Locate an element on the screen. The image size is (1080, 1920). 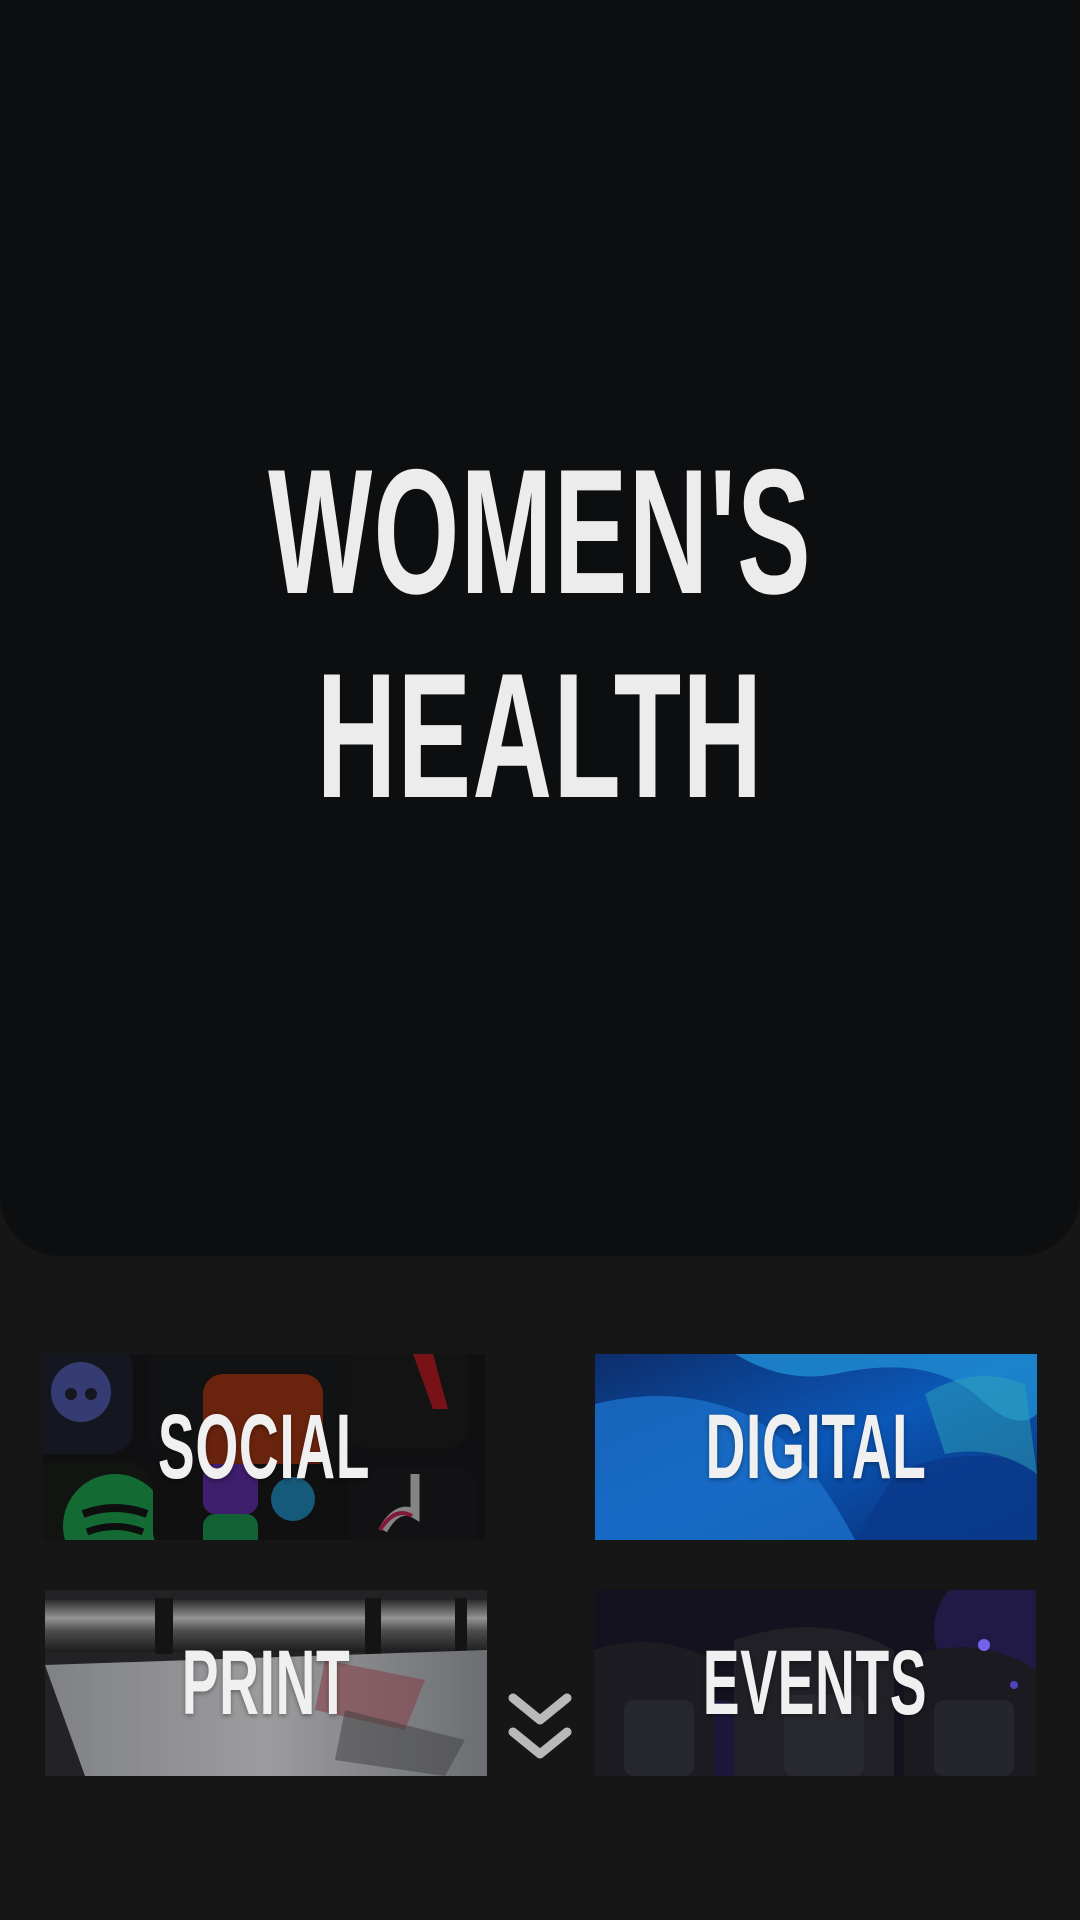
tile-events-label: EVENTS is located at coordinates (815, 1682).